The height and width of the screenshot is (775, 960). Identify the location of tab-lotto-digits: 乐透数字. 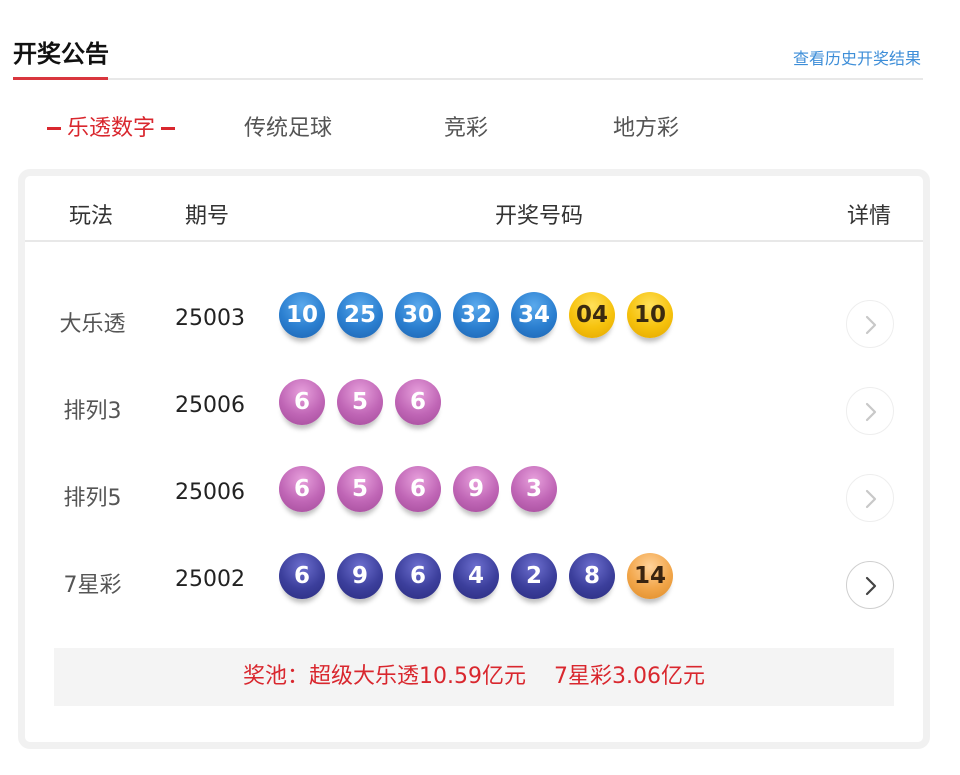
(111, 126).